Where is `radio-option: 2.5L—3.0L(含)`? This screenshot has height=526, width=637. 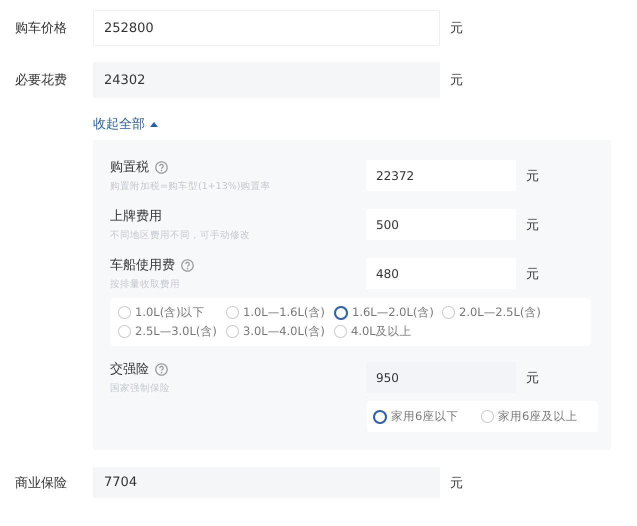 radio-option: 2.5L—3.0L(含) is located at coordinates (169, 331).